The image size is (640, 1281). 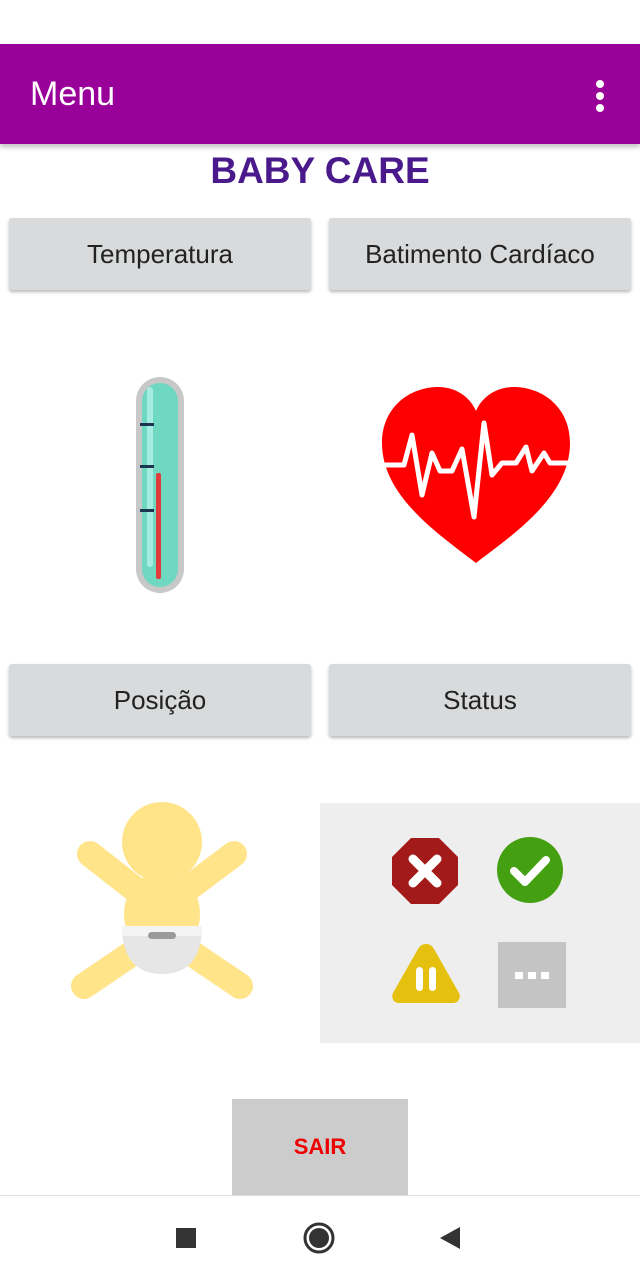 What do you see at coordinates (426, 975) in the screenshot?
I see `warning-pause-icon` at bounding box center [426, 975].